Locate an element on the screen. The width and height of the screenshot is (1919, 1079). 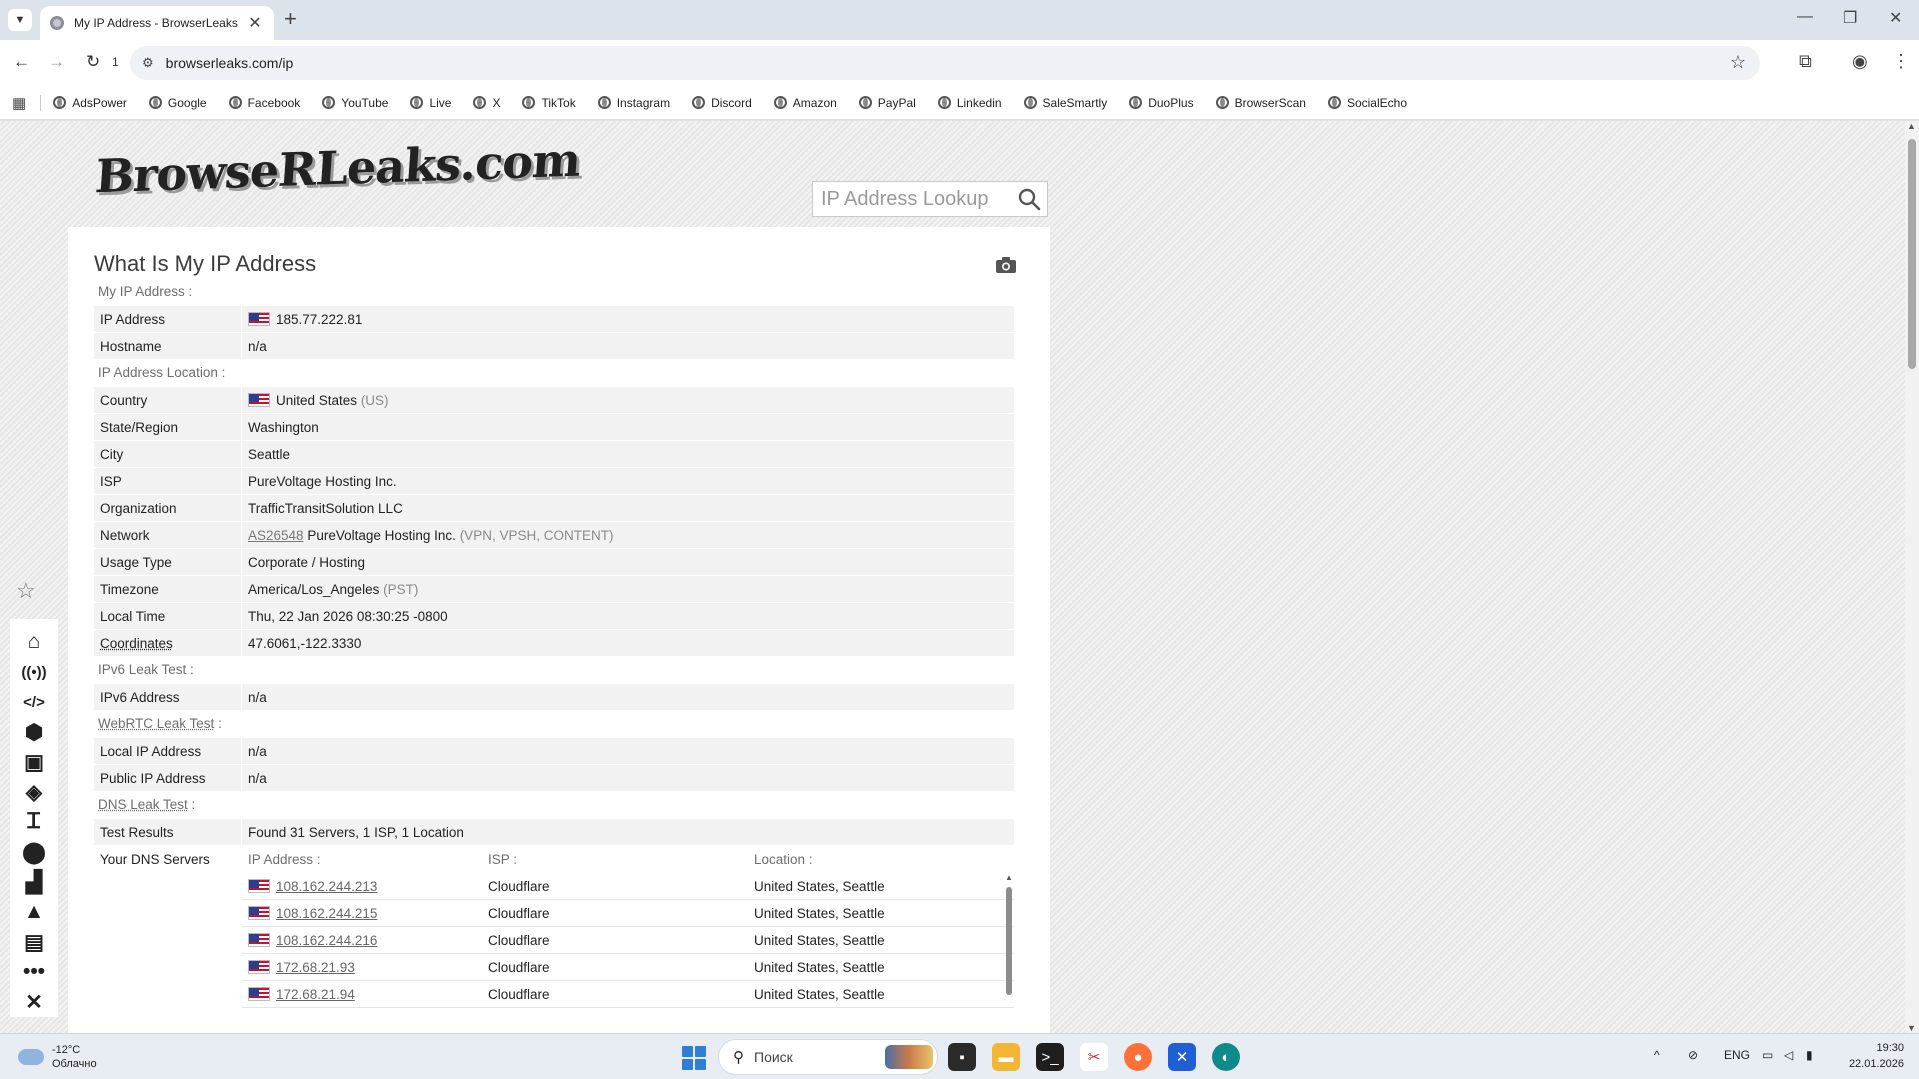
new-tab-button: + is located at coordinates (290, 19).